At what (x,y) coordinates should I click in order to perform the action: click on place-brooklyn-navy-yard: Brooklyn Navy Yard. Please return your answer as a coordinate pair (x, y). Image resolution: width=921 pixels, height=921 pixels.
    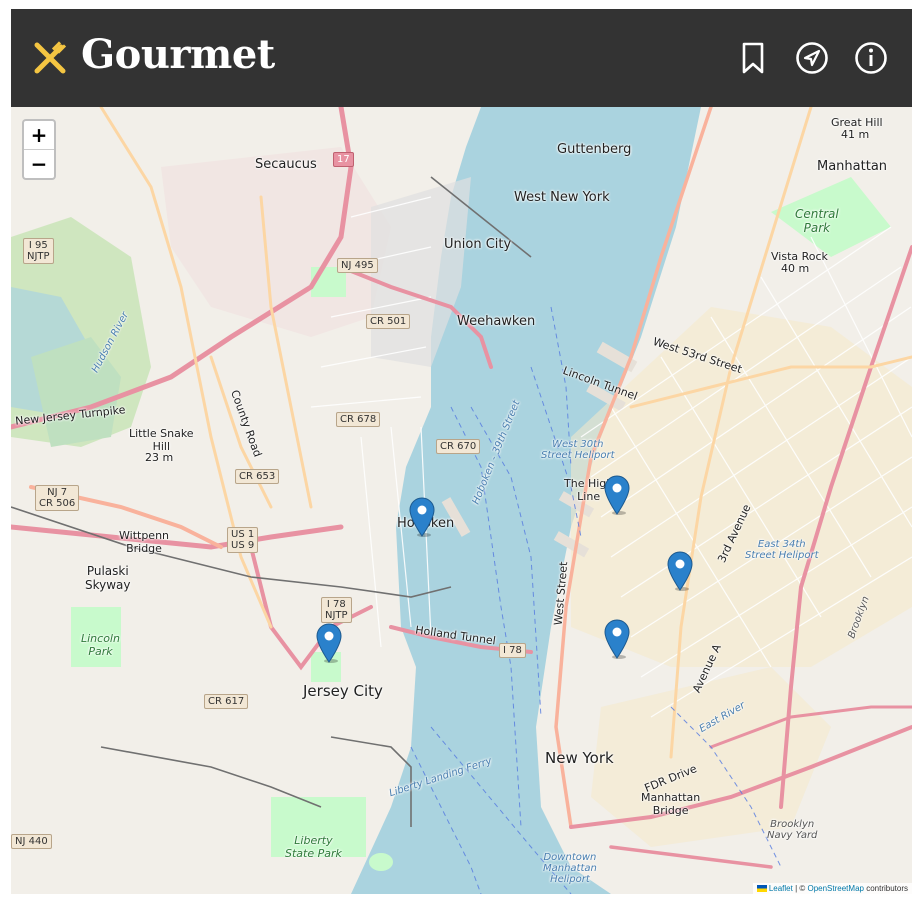
    Looking at the image, I should click on (792, 830).